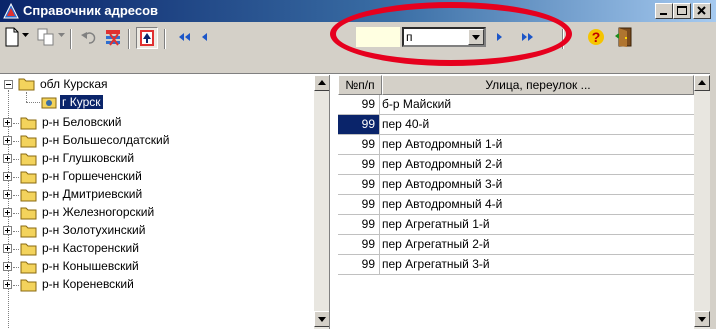  Describe the element at coordinates (360, 85) in the screenshot. I see `column-header-number: №п/п` at that location.